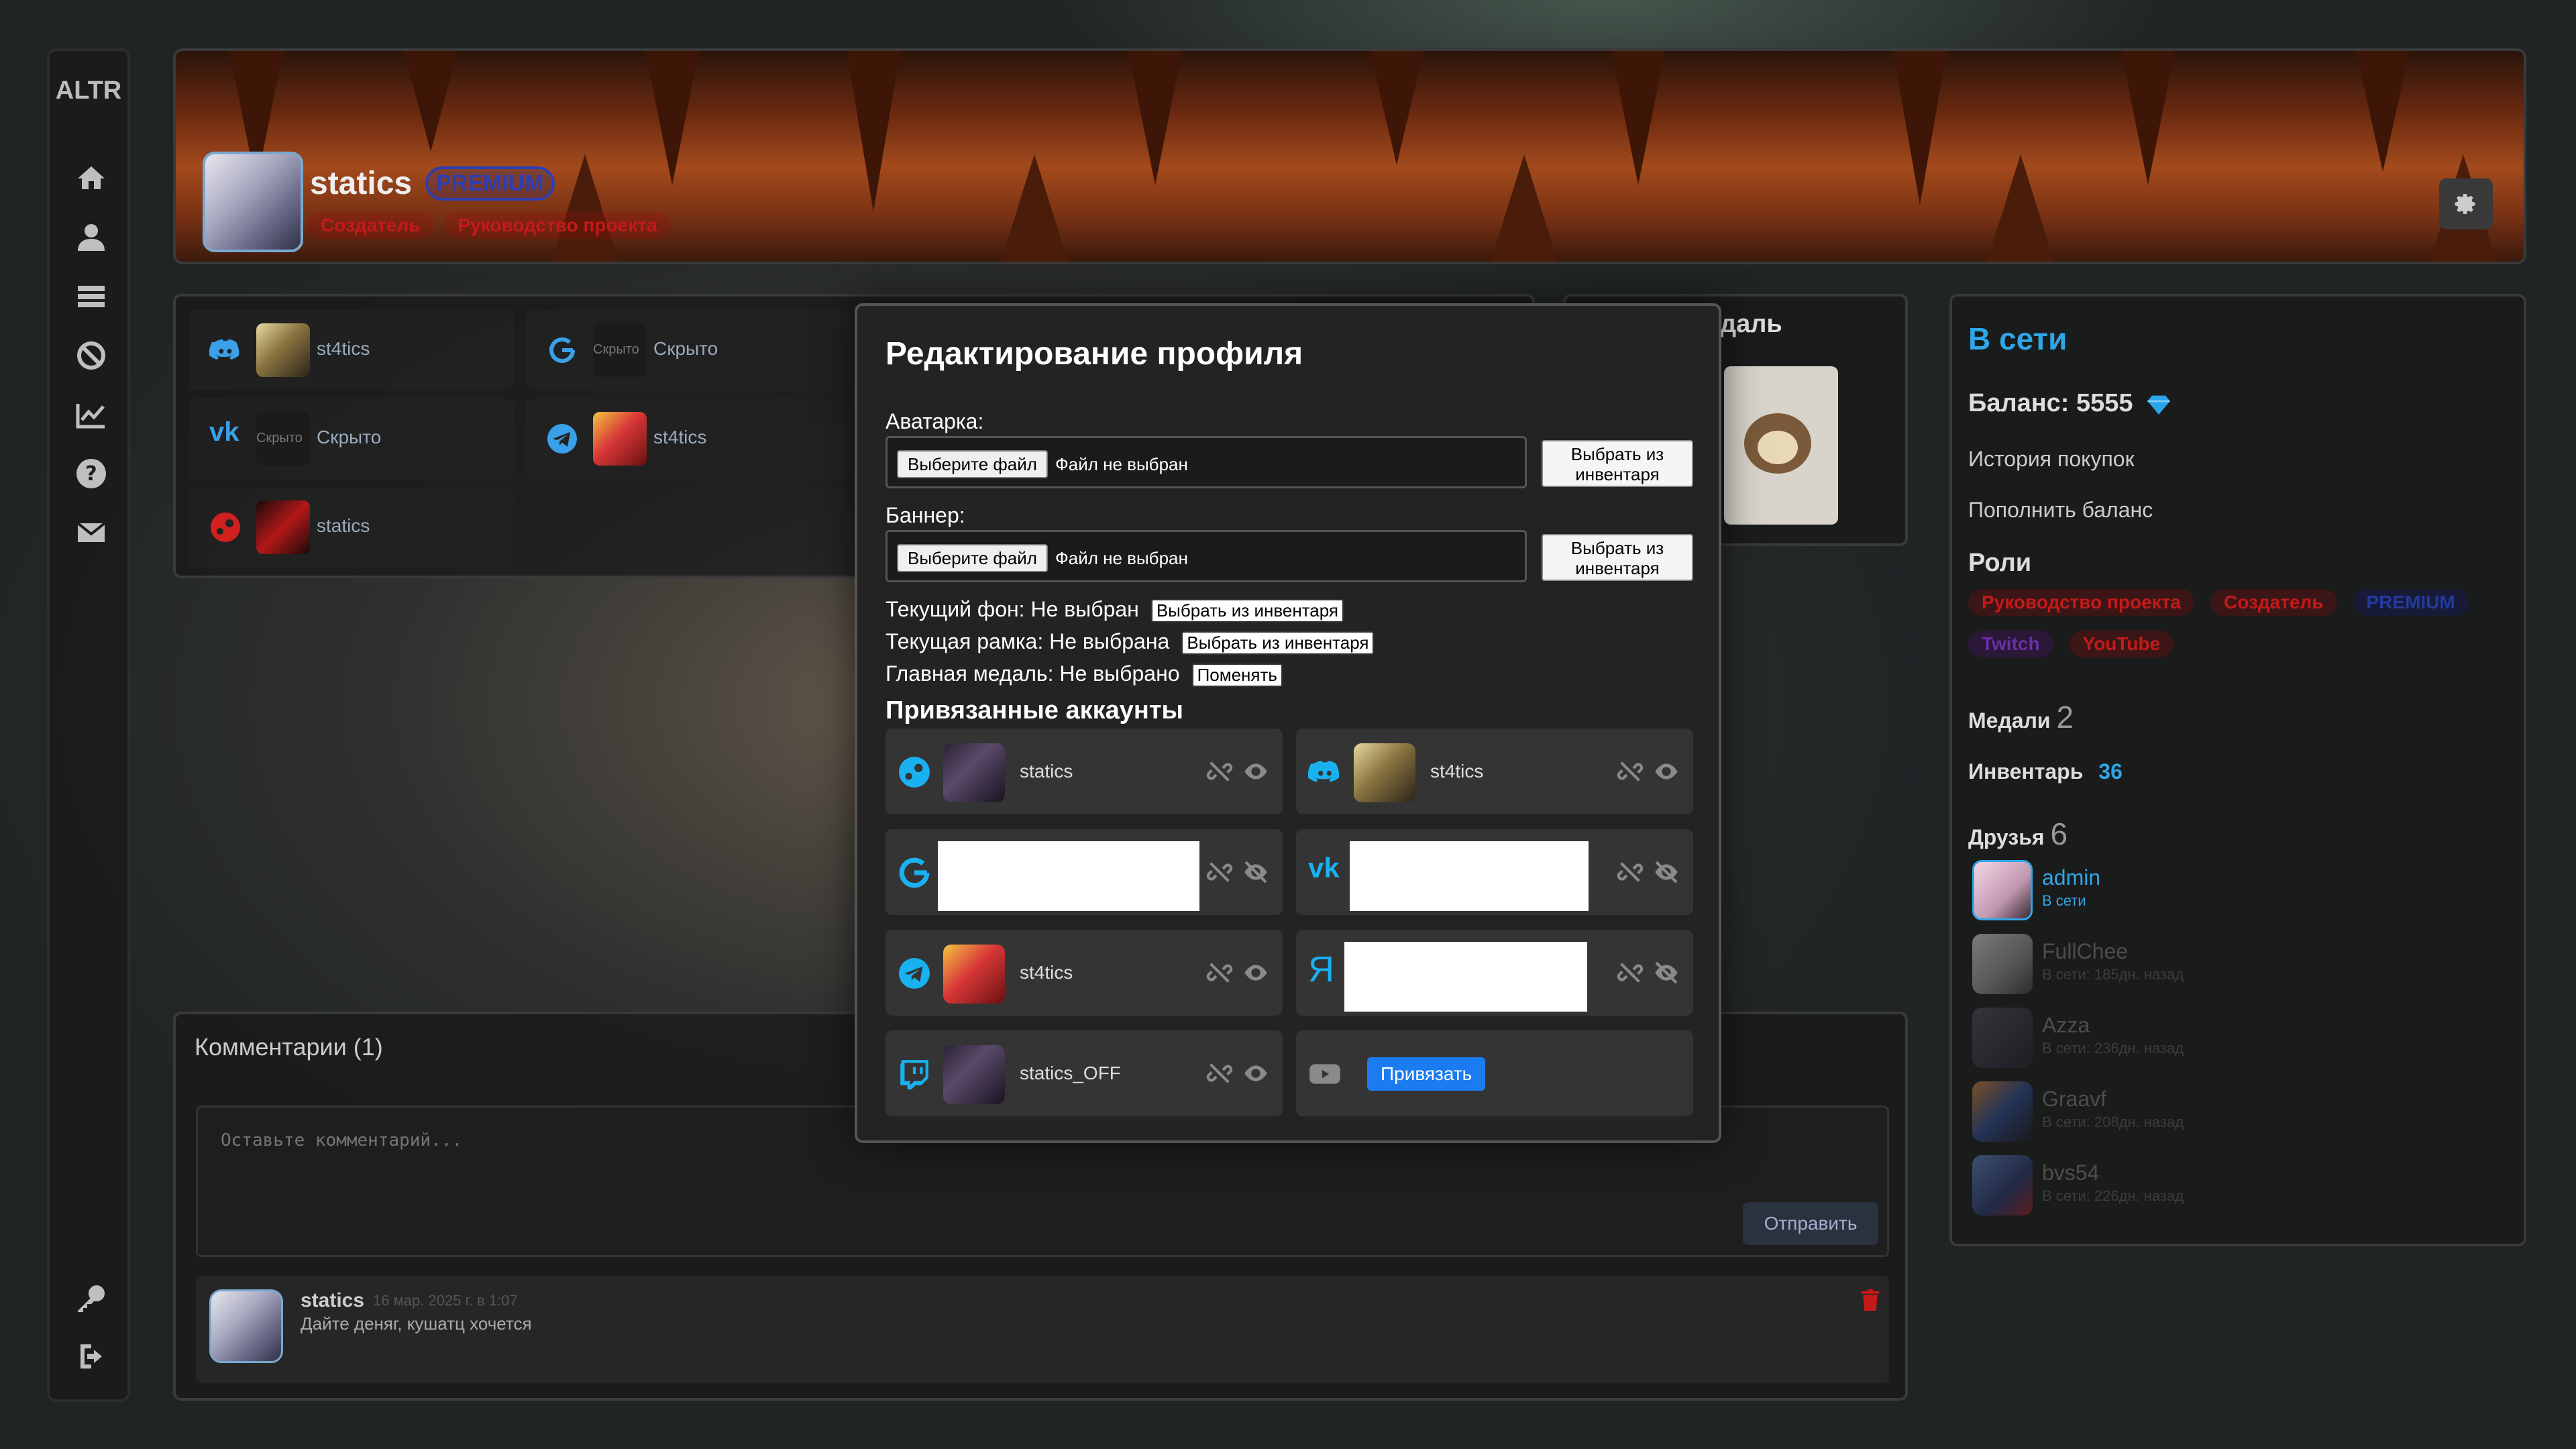  What do you see at coordinates (91, 1299) in the screenshot?
I see `key-icon` at bounding box center [91, 1299].